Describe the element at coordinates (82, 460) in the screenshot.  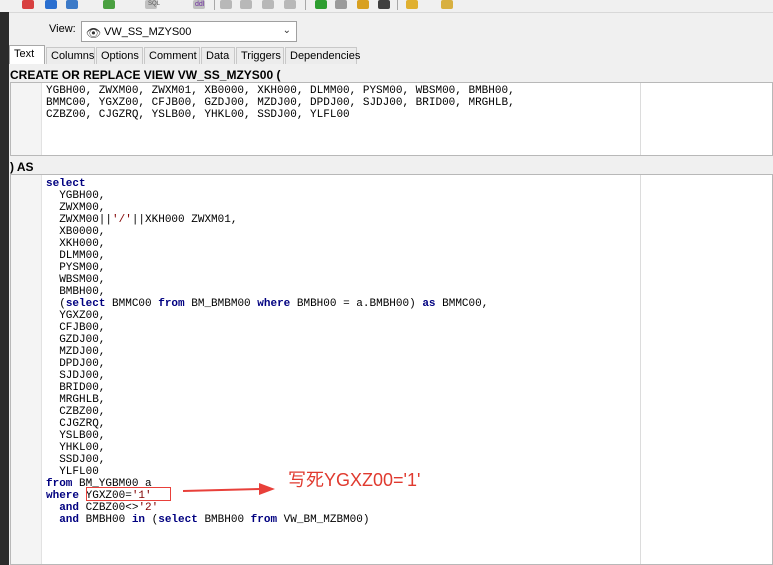
I see `code-line: SSDJ00,` at that location.